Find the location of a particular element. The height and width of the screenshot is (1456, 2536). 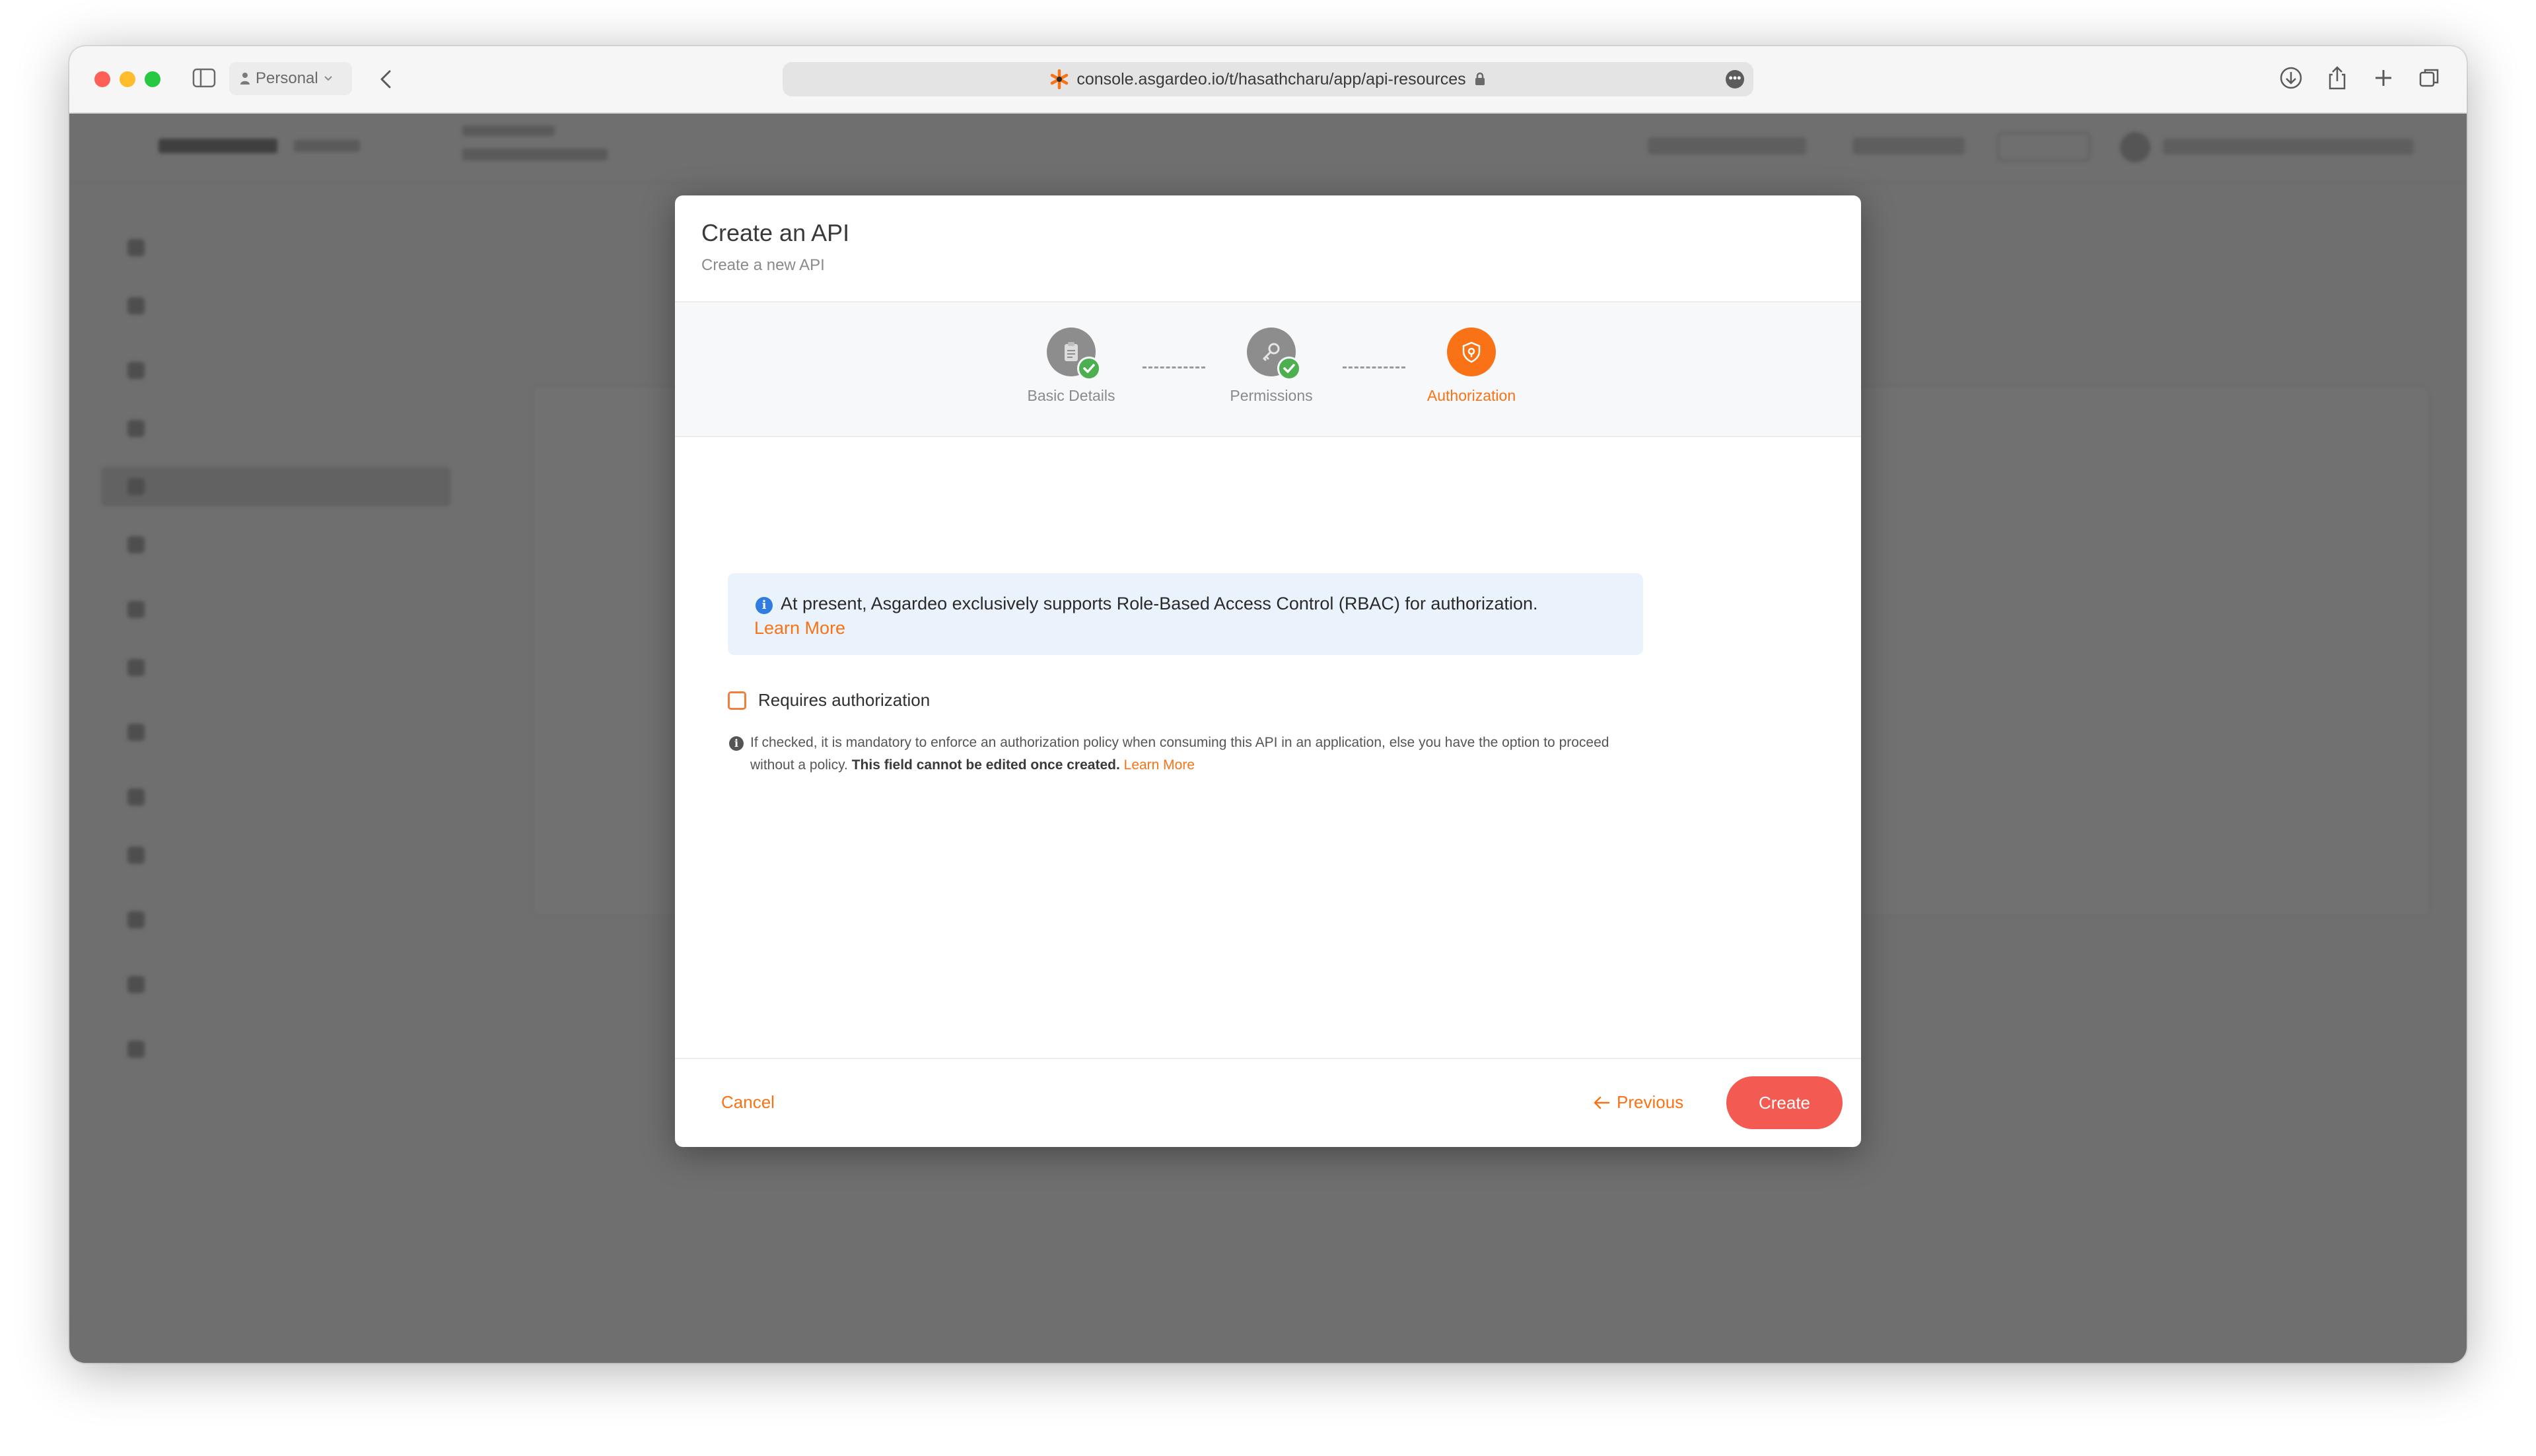

profile-label: Personal is located at coordinates (287, 78).